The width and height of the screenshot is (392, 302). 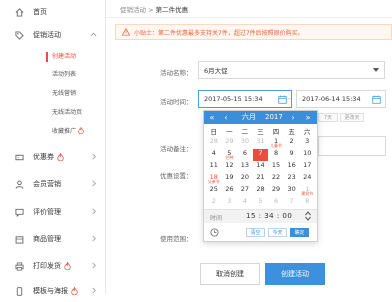 I want to click on calendar-day: 9, so click(x=292, y=155).